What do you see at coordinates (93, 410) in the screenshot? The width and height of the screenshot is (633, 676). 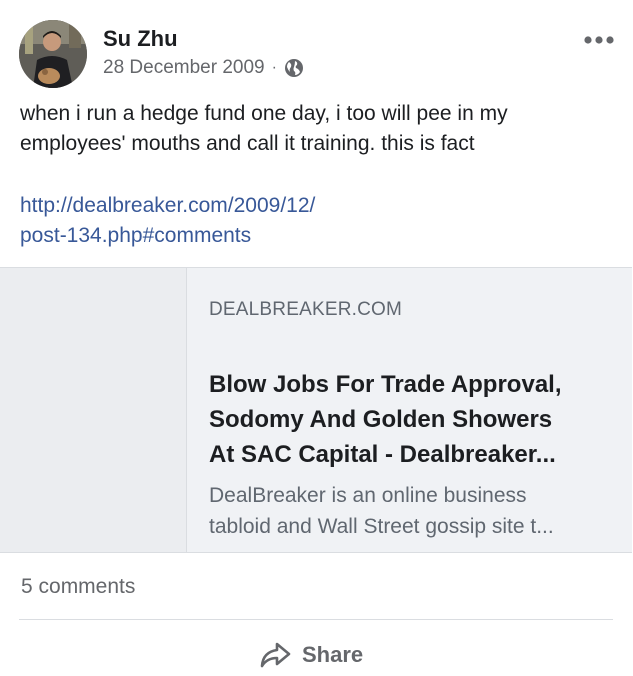 I see `preview-thumbnail` at bounding box center [93, 410].